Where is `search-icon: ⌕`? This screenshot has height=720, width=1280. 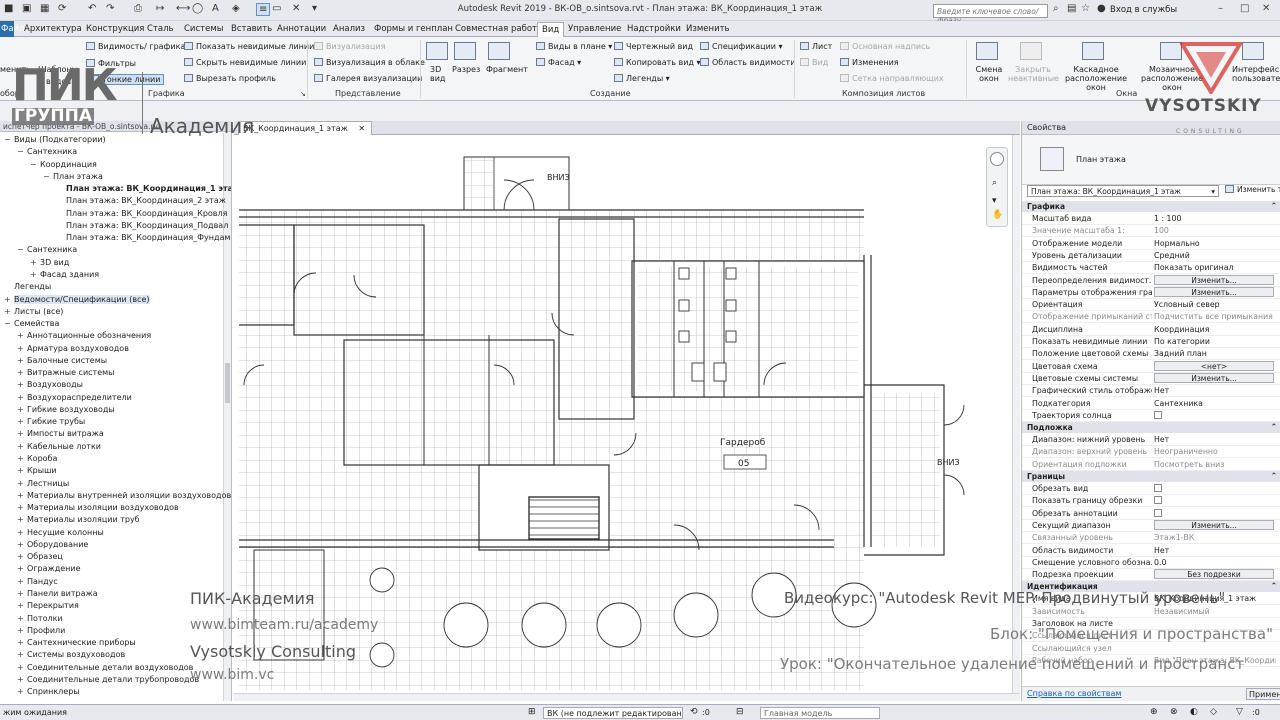 search-icon: ⌕ is located at coordinates (1056, 8).